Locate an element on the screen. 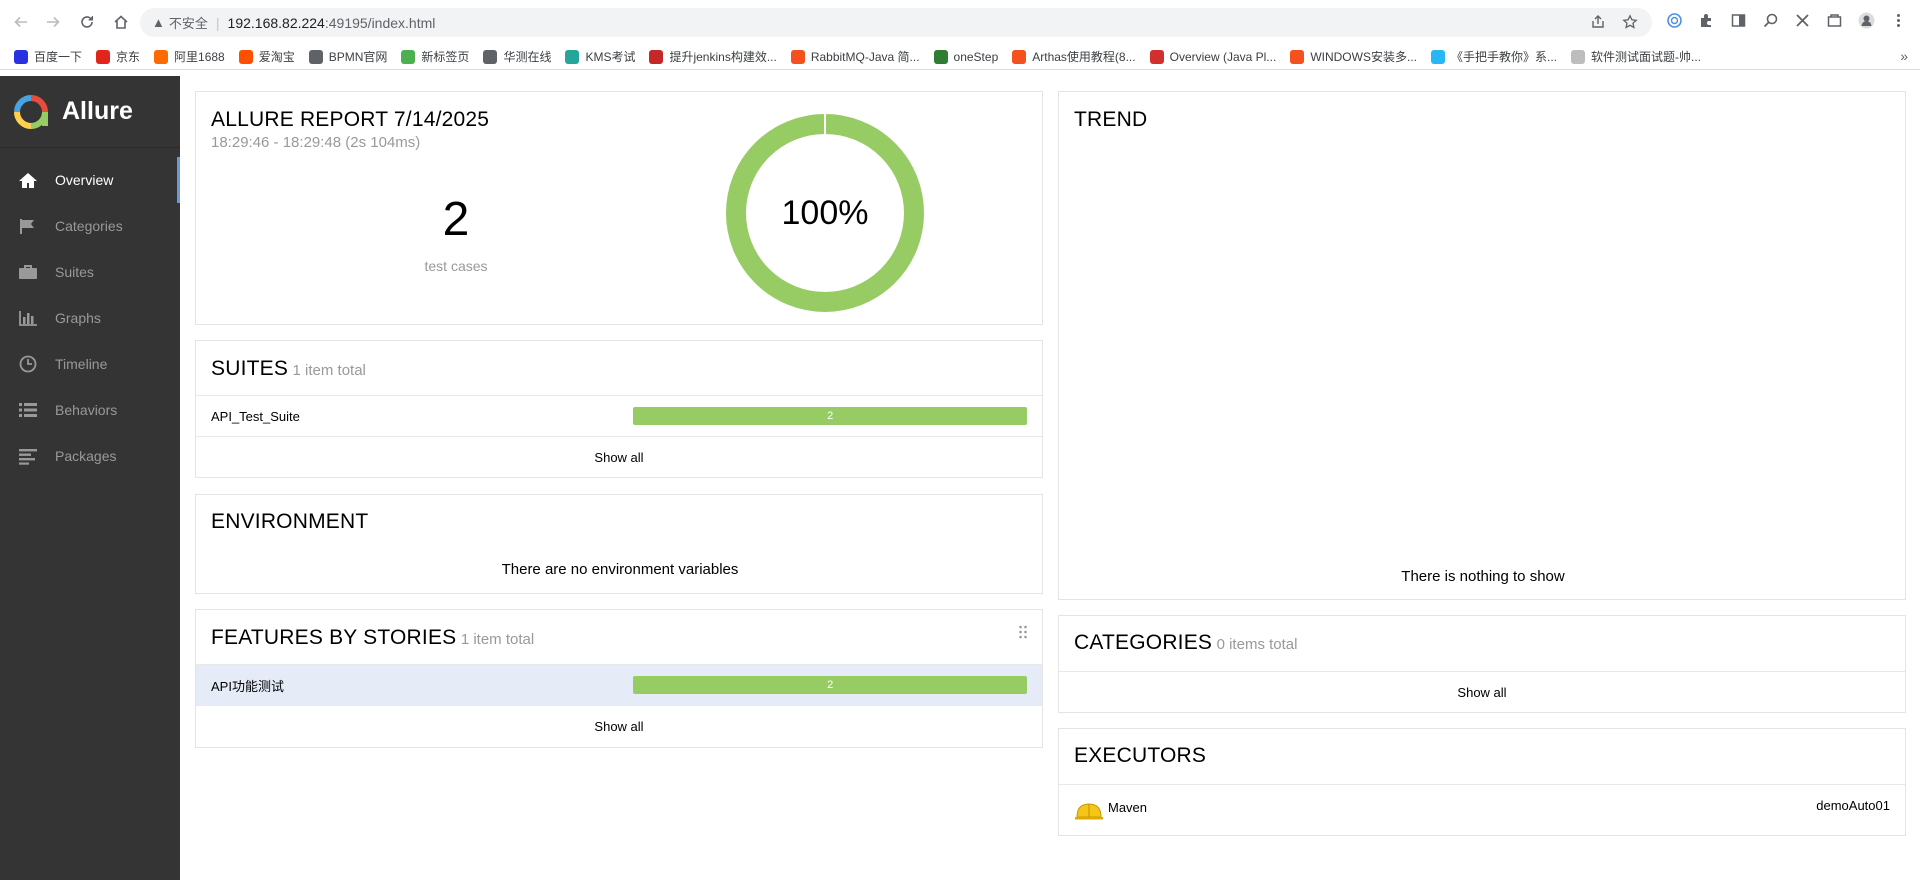 This screenshot has width=1920, height=880. bookmark-label: 阿里1688 is located at coordinates (199, 57).